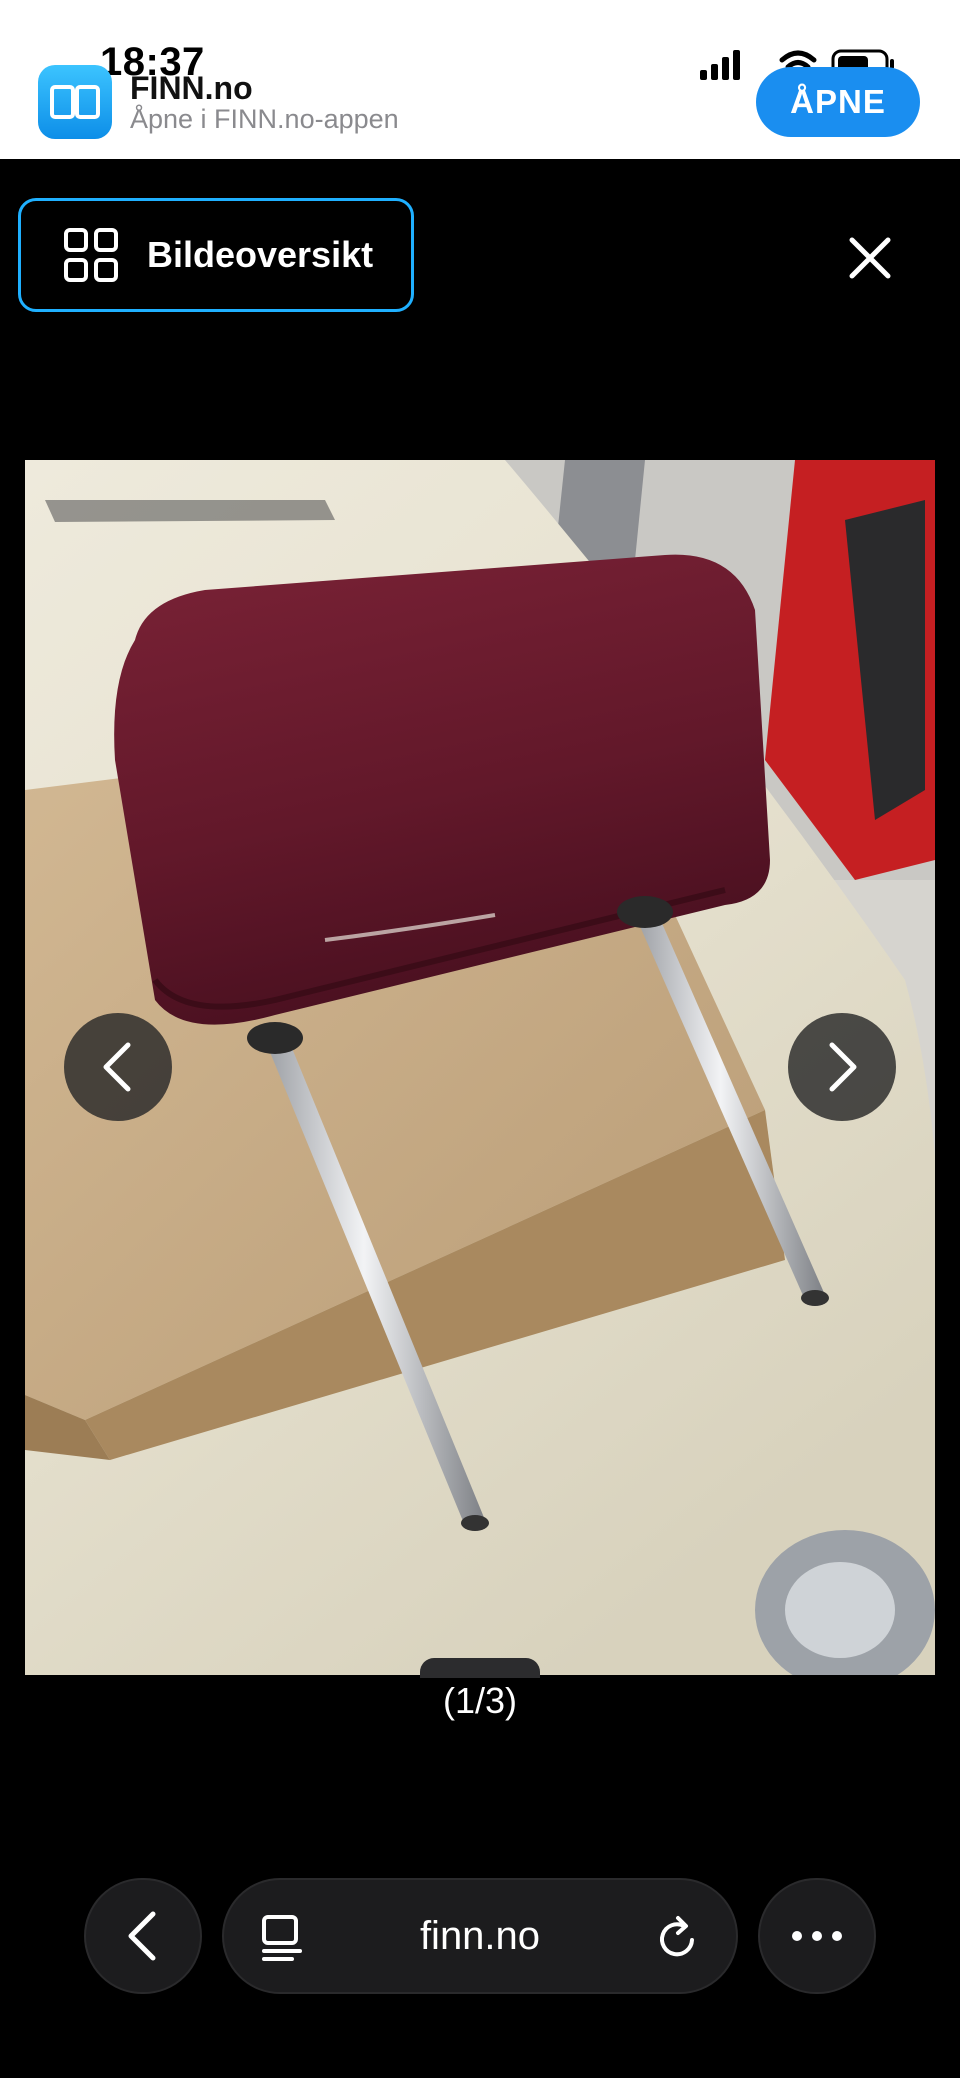  I want to click on image-counter: (1/3), so click(480, 1700).